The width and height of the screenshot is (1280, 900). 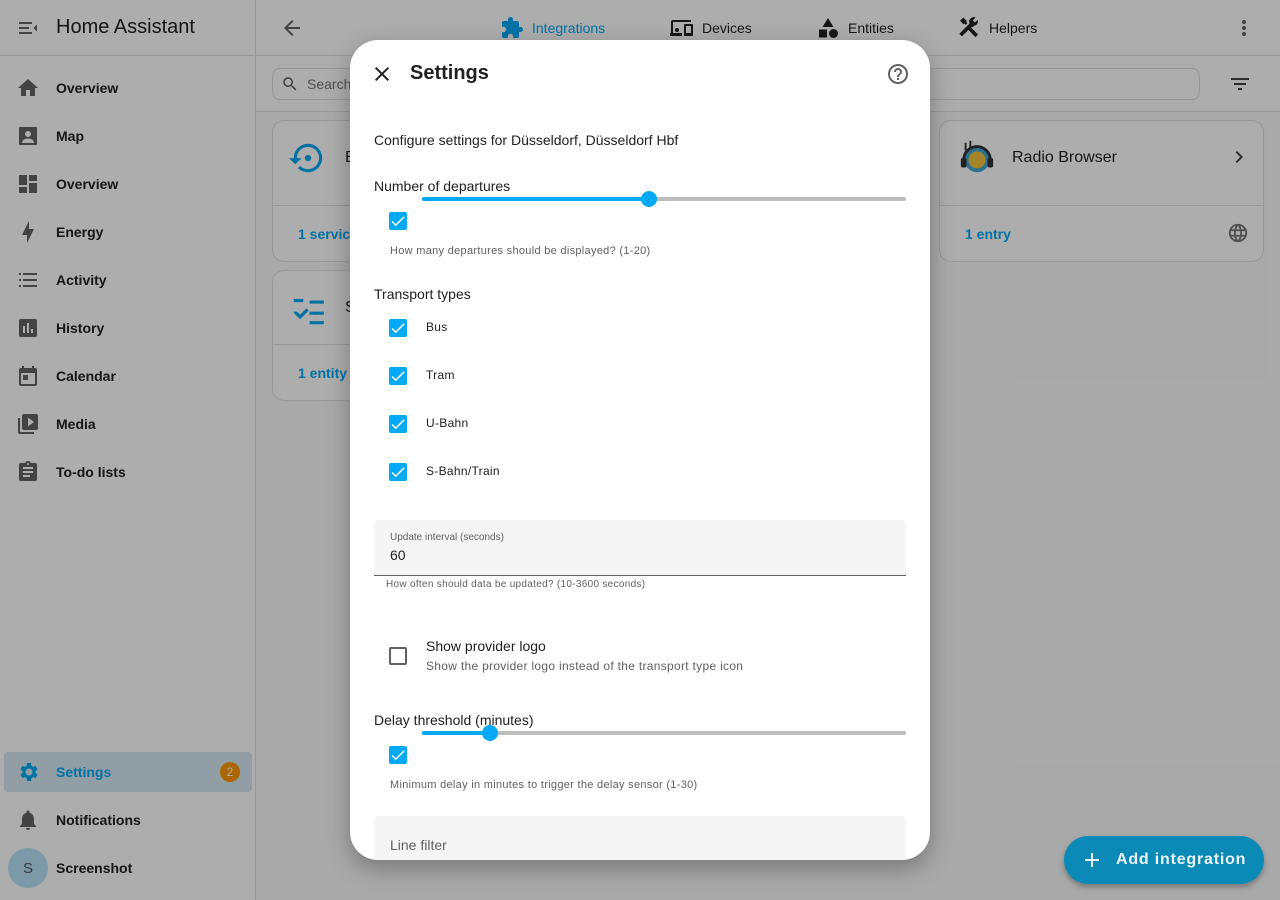 What do you see at coordinates (486, 646) in the screenshot?
I see `provider-logo-label: Show provider logo` at bounding box center [486, 646].